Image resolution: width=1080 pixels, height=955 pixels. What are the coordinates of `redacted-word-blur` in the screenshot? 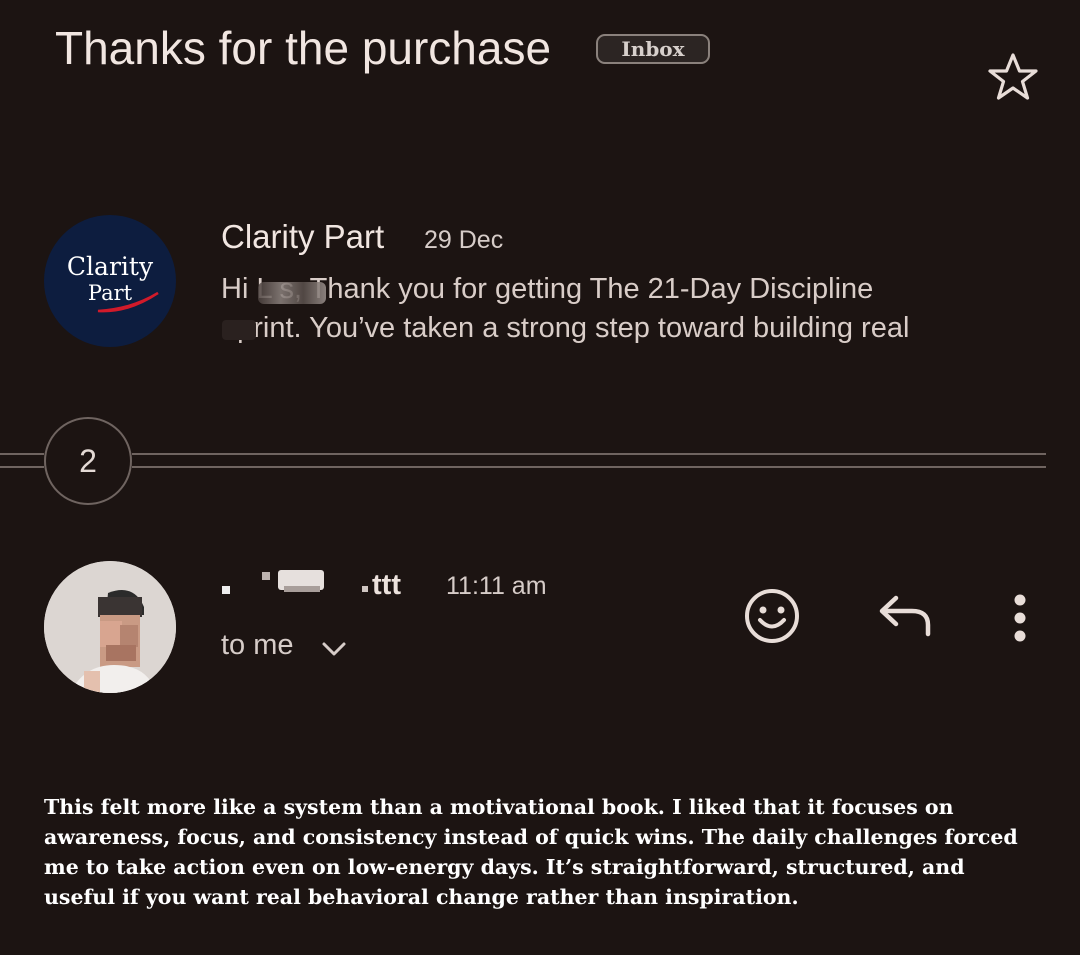 It's located at (239, 330).